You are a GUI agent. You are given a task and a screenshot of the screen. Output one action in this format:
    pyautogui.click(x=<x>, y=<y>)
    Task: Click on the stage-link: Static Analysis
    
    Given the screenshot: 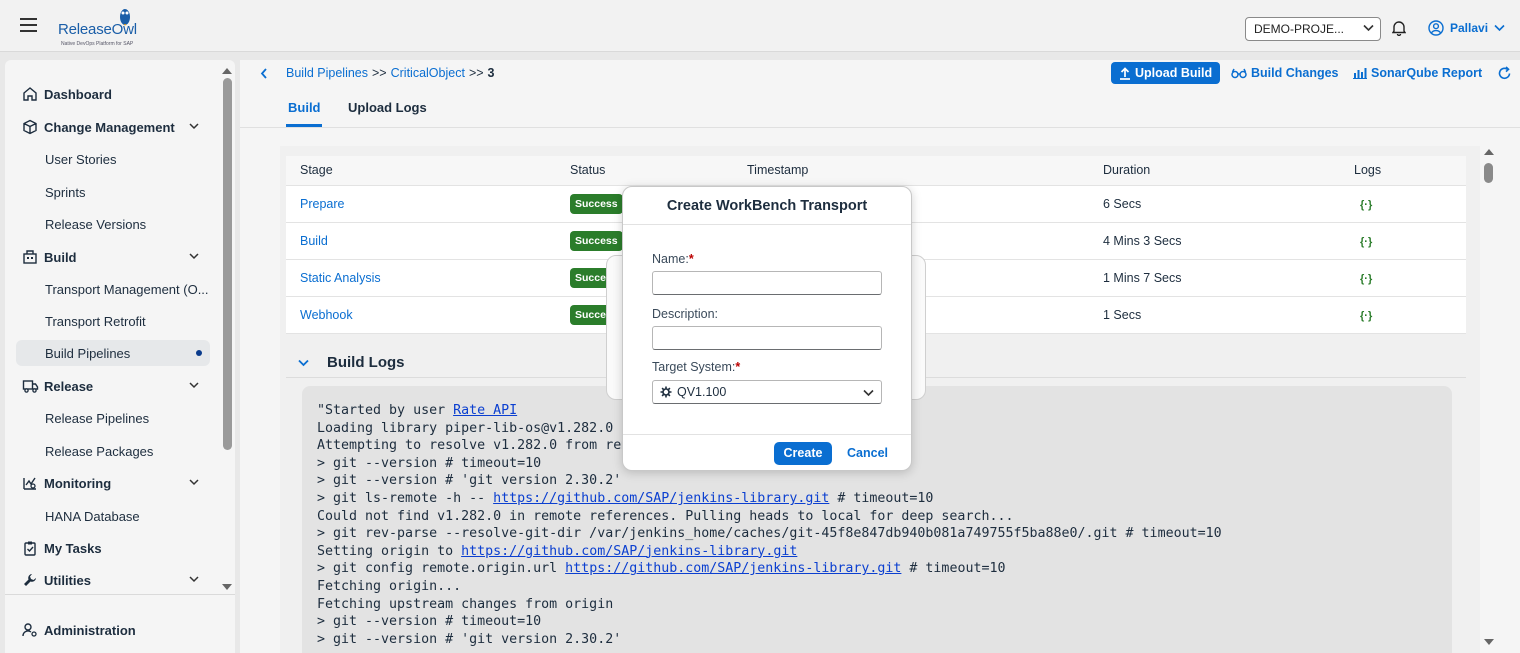 What is the action you would take?
    pyautogui.click(x=340, y=278)
    